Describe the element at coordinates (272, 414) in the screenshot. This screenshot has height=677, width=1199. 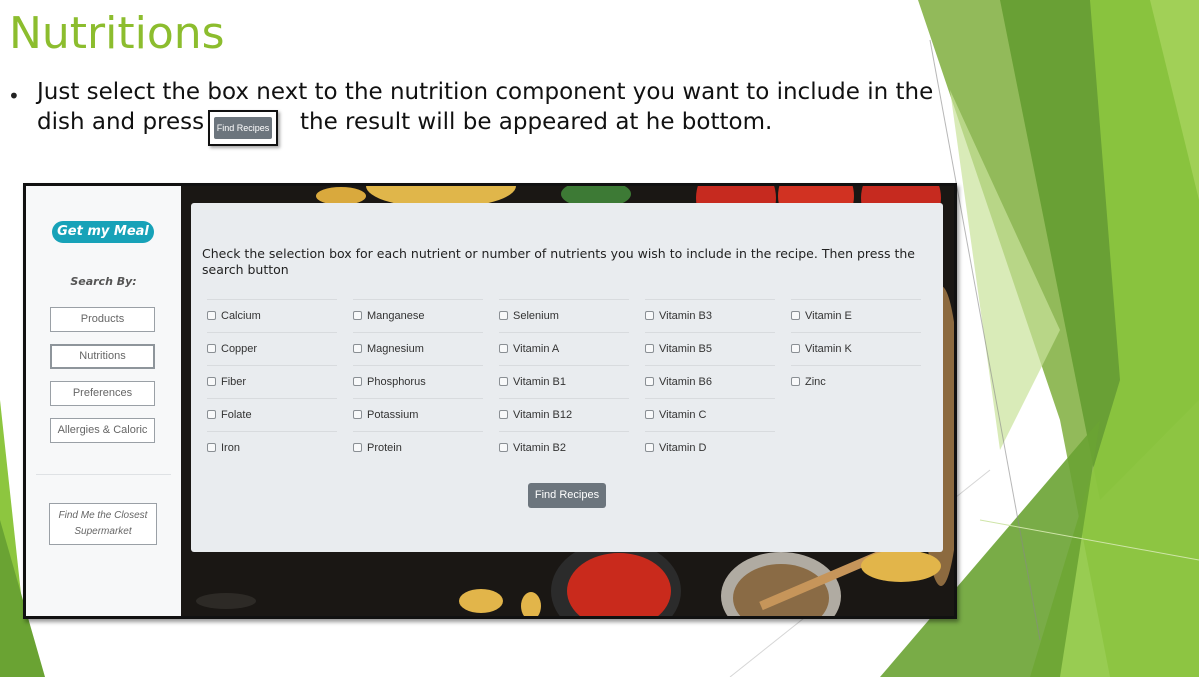
I see `nutrient-option: Folate` at that location.